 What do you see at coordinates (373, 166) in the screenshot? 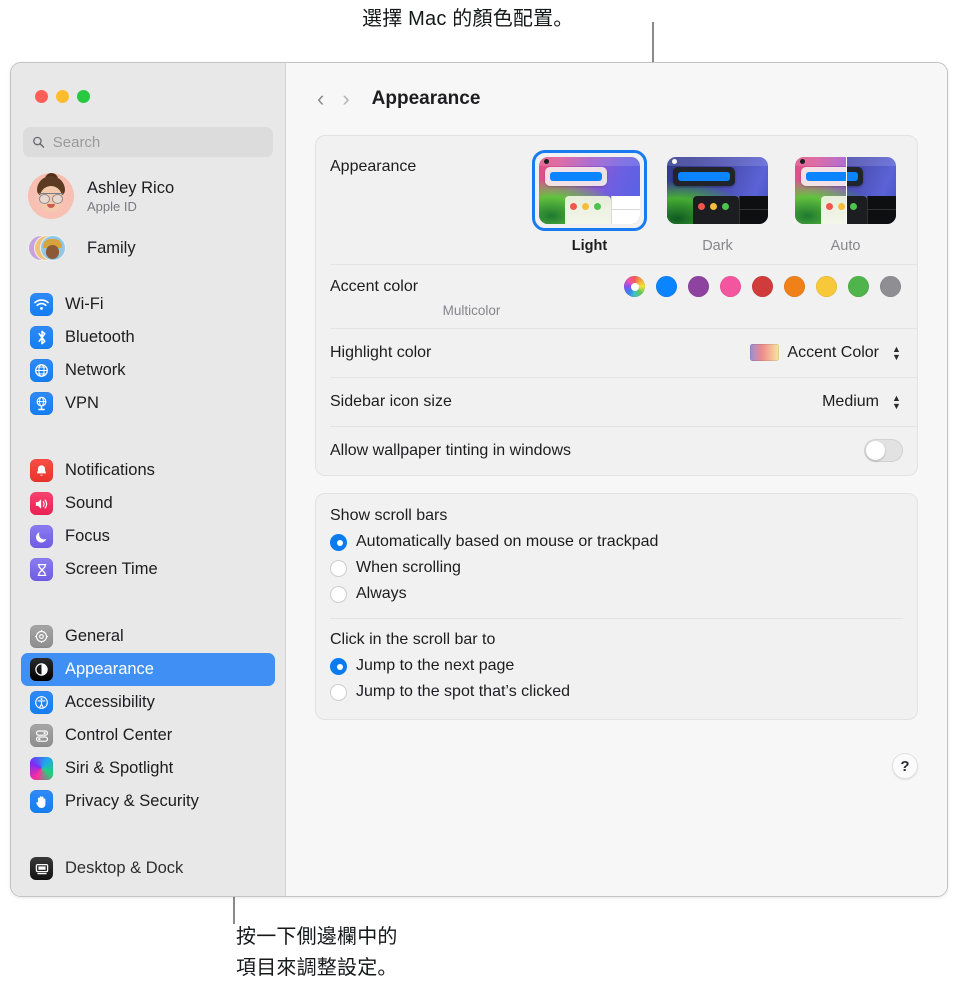
I see `appearance-label: Appearance` at bounding box center [373, 166].